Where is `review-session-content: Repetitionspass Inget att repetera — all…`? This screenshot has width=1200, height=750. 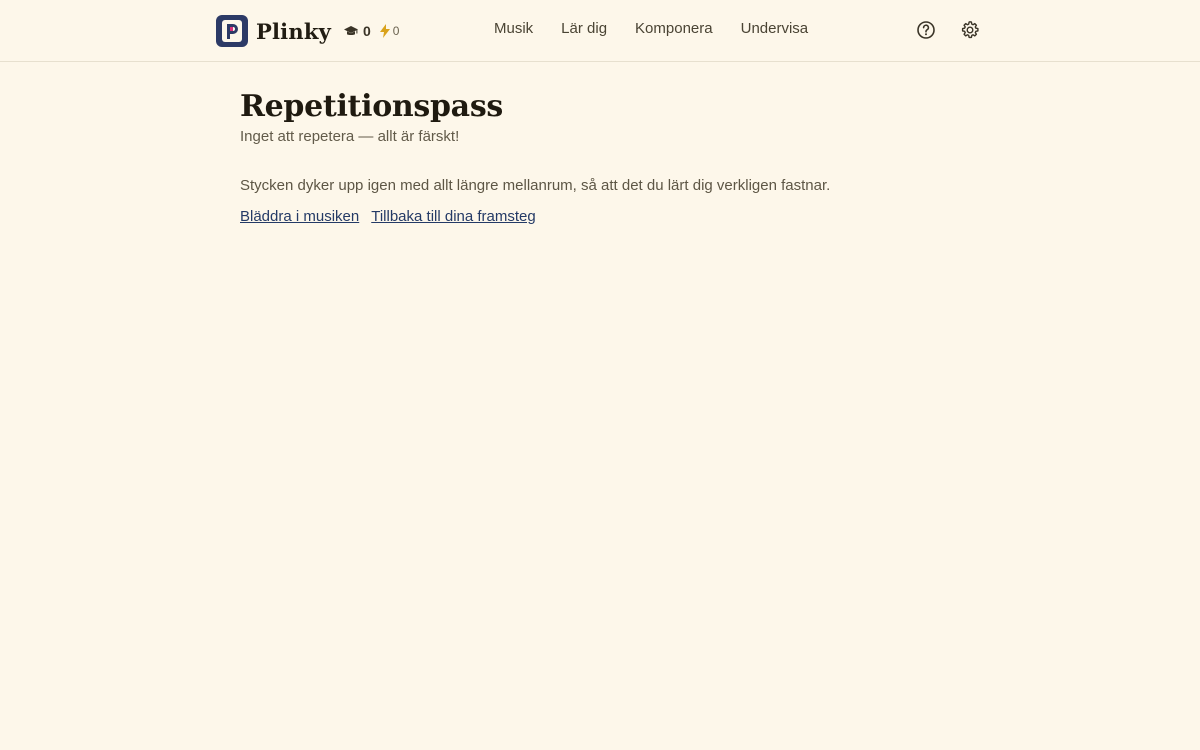 review-session-content: Repetitionspass Inget att repetera — all… is located at coordinates (600, 156).